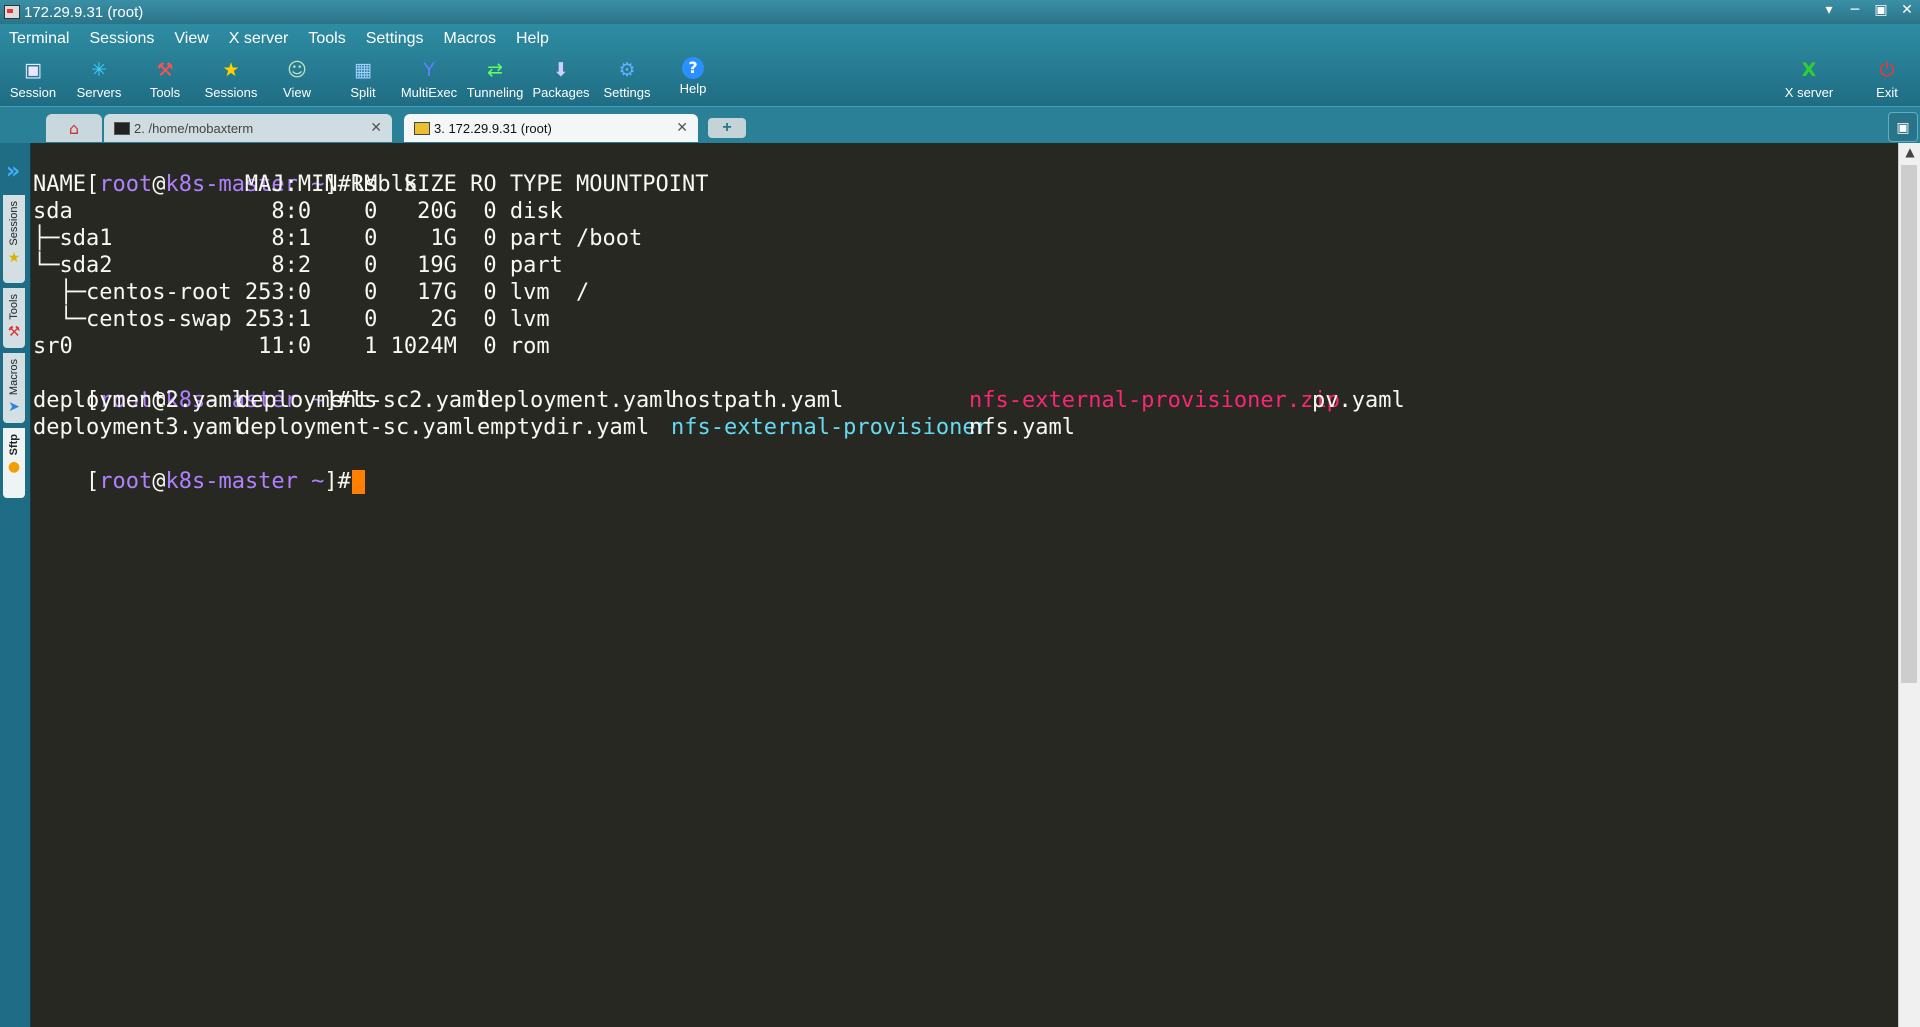 The width and height of the screenshot is (1920, 1027). Describe the element at coordinates (363, 400) in the screenshot. I see `file-item: deployment-sc2.yaml` at that location.